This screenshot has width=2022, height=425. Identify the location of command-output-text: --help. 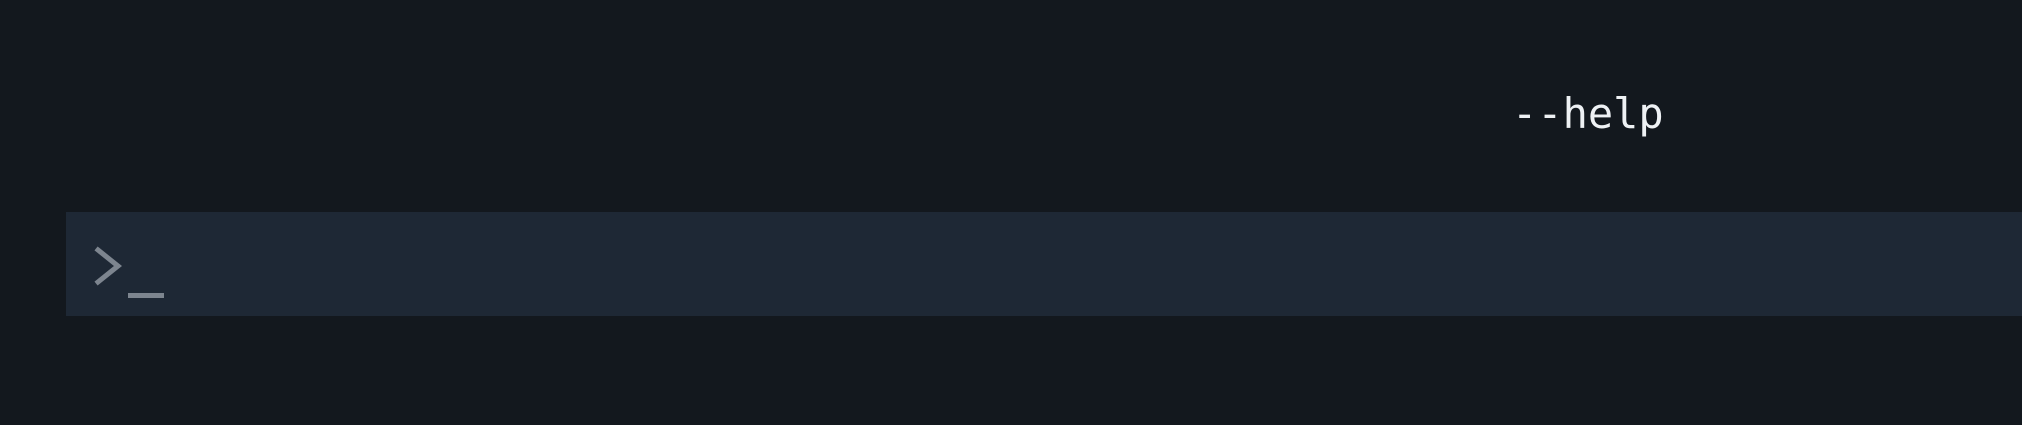
(1588, 113).